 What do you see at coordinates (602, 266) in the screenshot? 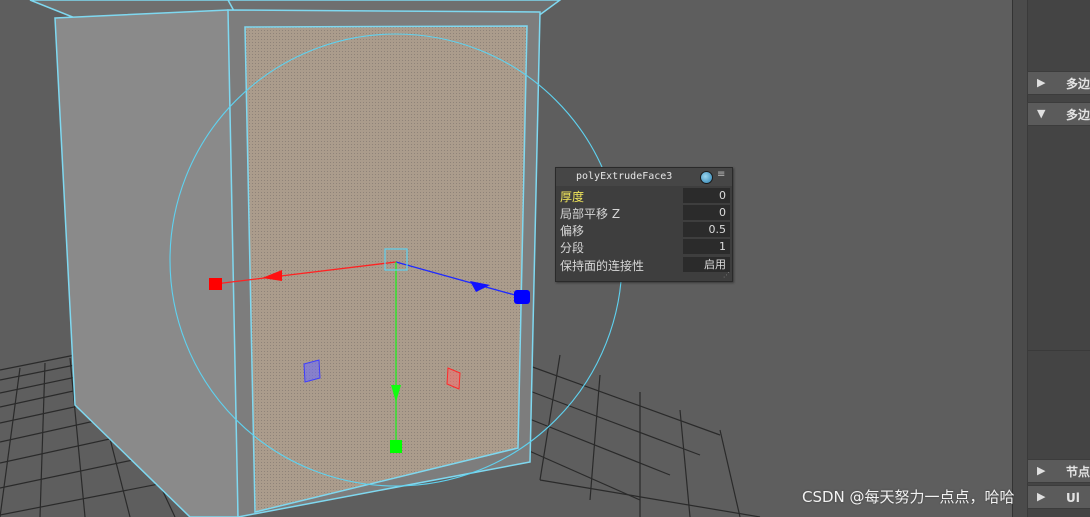
I see `field-label: 保持面的连接性` at bounding box center [602, 266].